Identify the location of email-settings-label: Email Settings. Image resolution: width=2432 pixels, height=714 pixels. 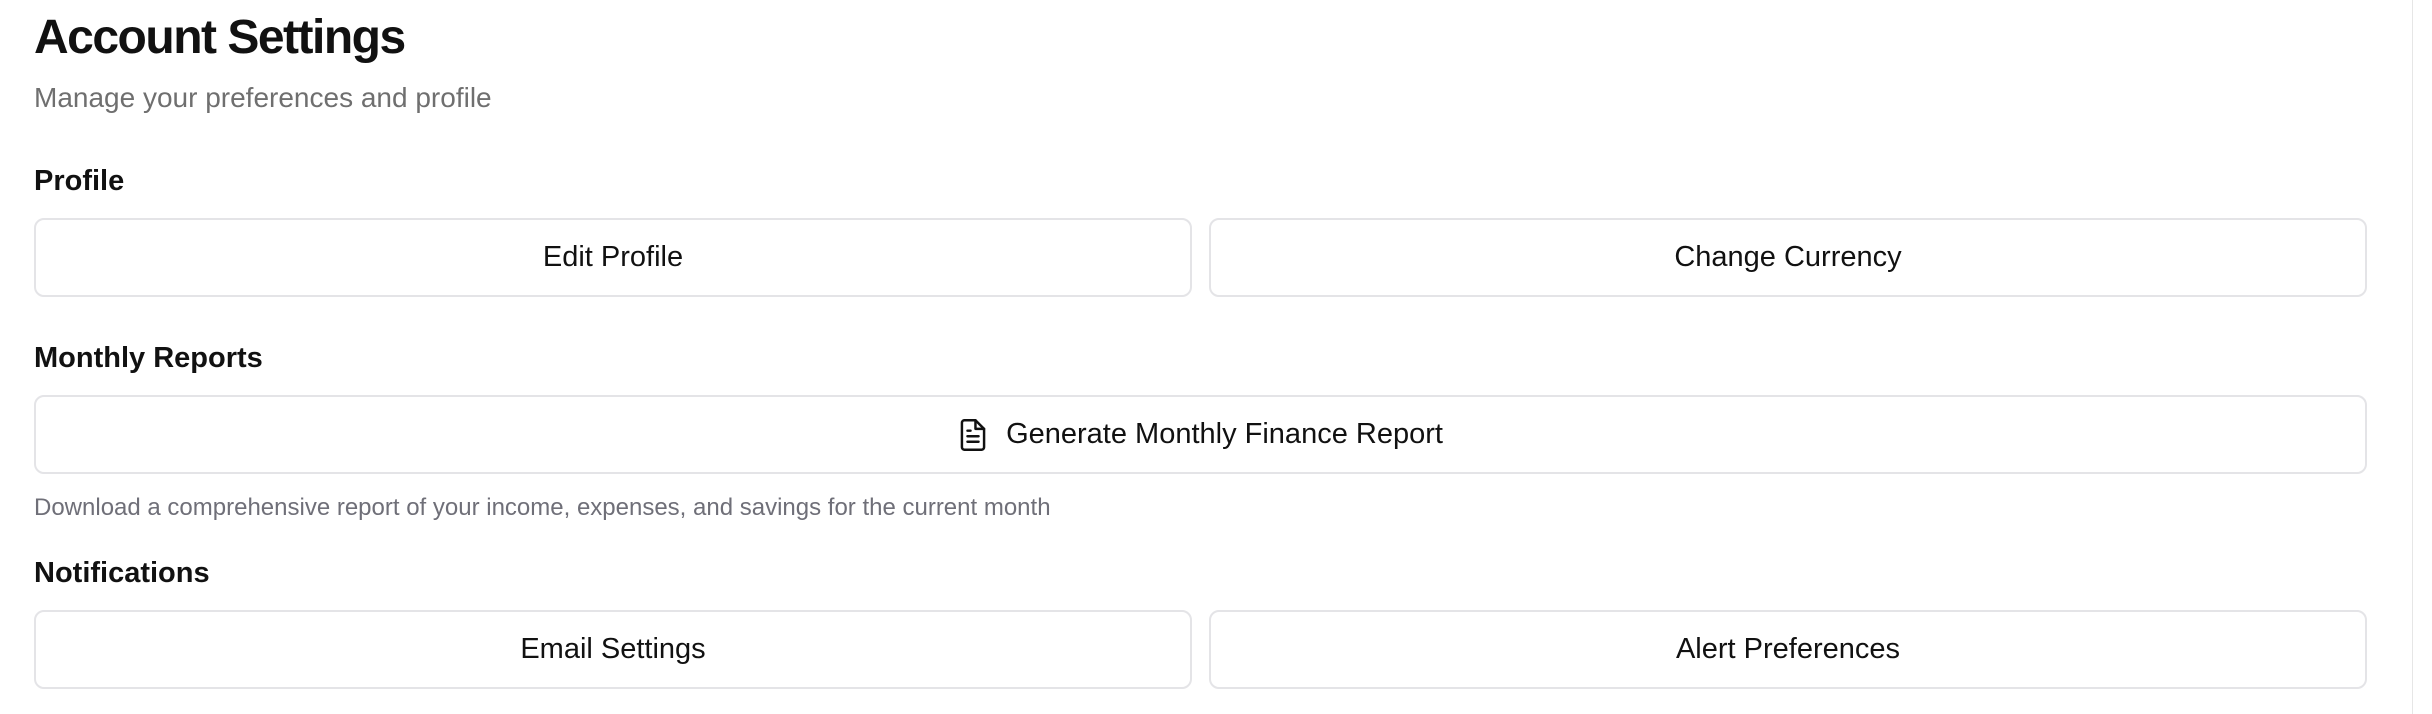
(613, 649).